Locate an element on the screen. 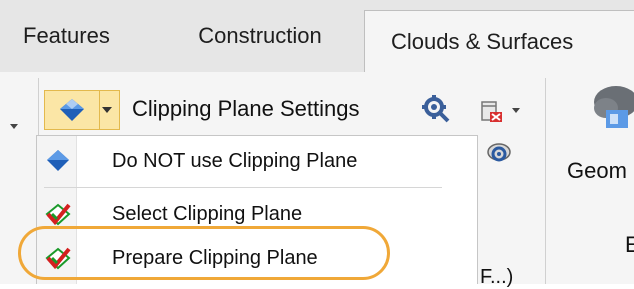  collapsed-group-arrow-icon is located at coordinates (14, 126).